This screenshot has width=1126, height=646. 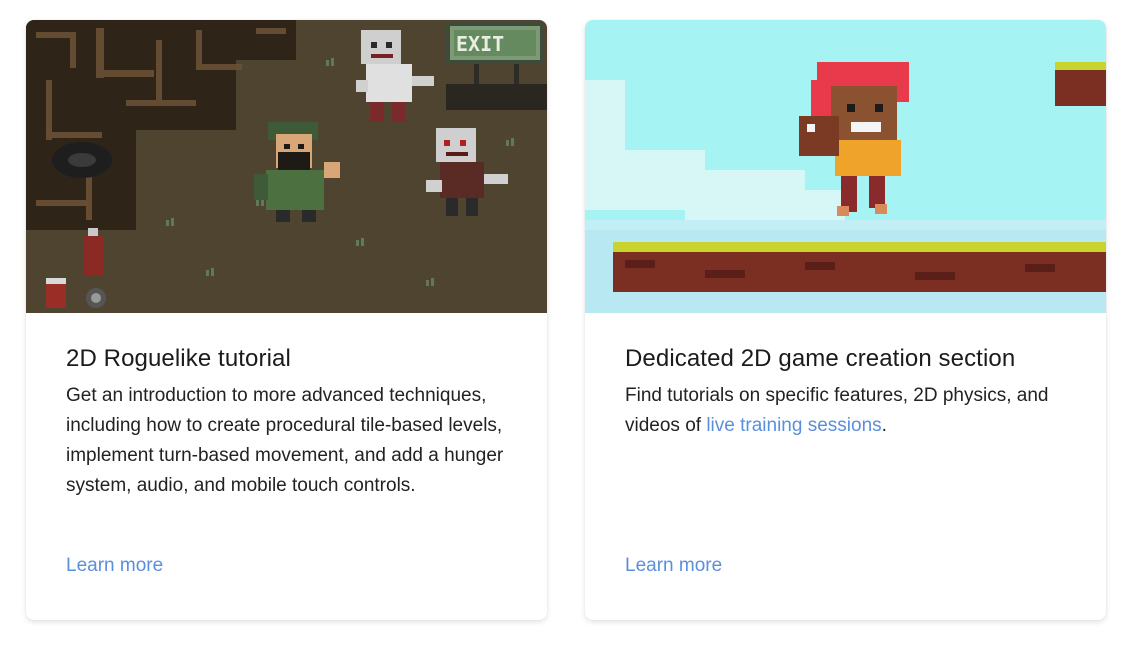 What do you see at coordinates (1080, 84) in the screenshot?
I see `small-platform` at bounding box center [1080, 84].